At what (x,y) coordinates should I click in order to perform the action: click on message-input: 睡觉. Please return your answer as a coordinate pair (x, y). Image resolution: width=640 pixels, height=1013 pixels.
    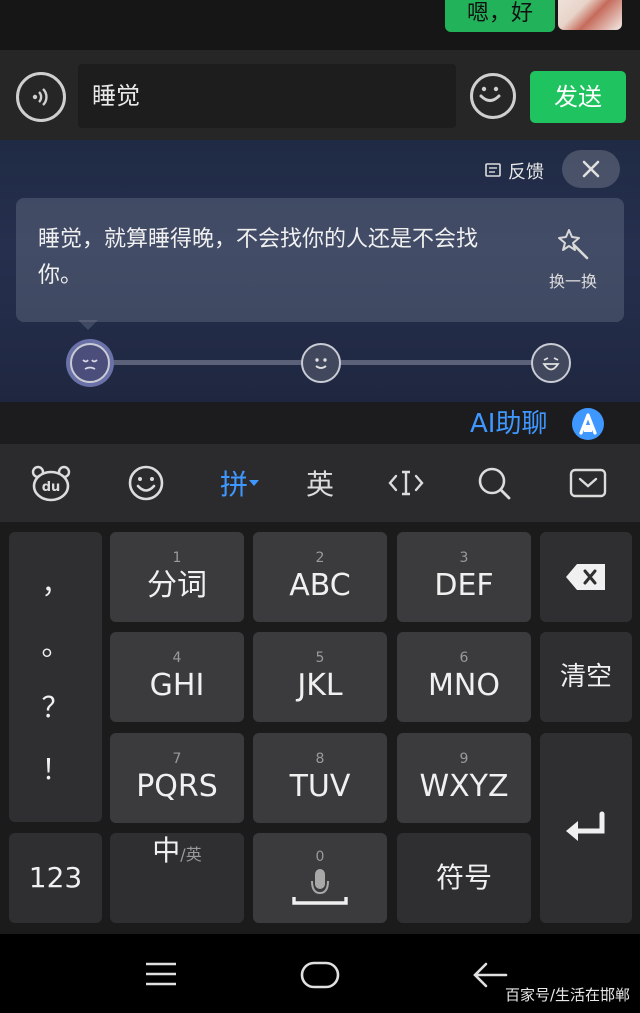
    Looking at the image, I should click on (267, 96).